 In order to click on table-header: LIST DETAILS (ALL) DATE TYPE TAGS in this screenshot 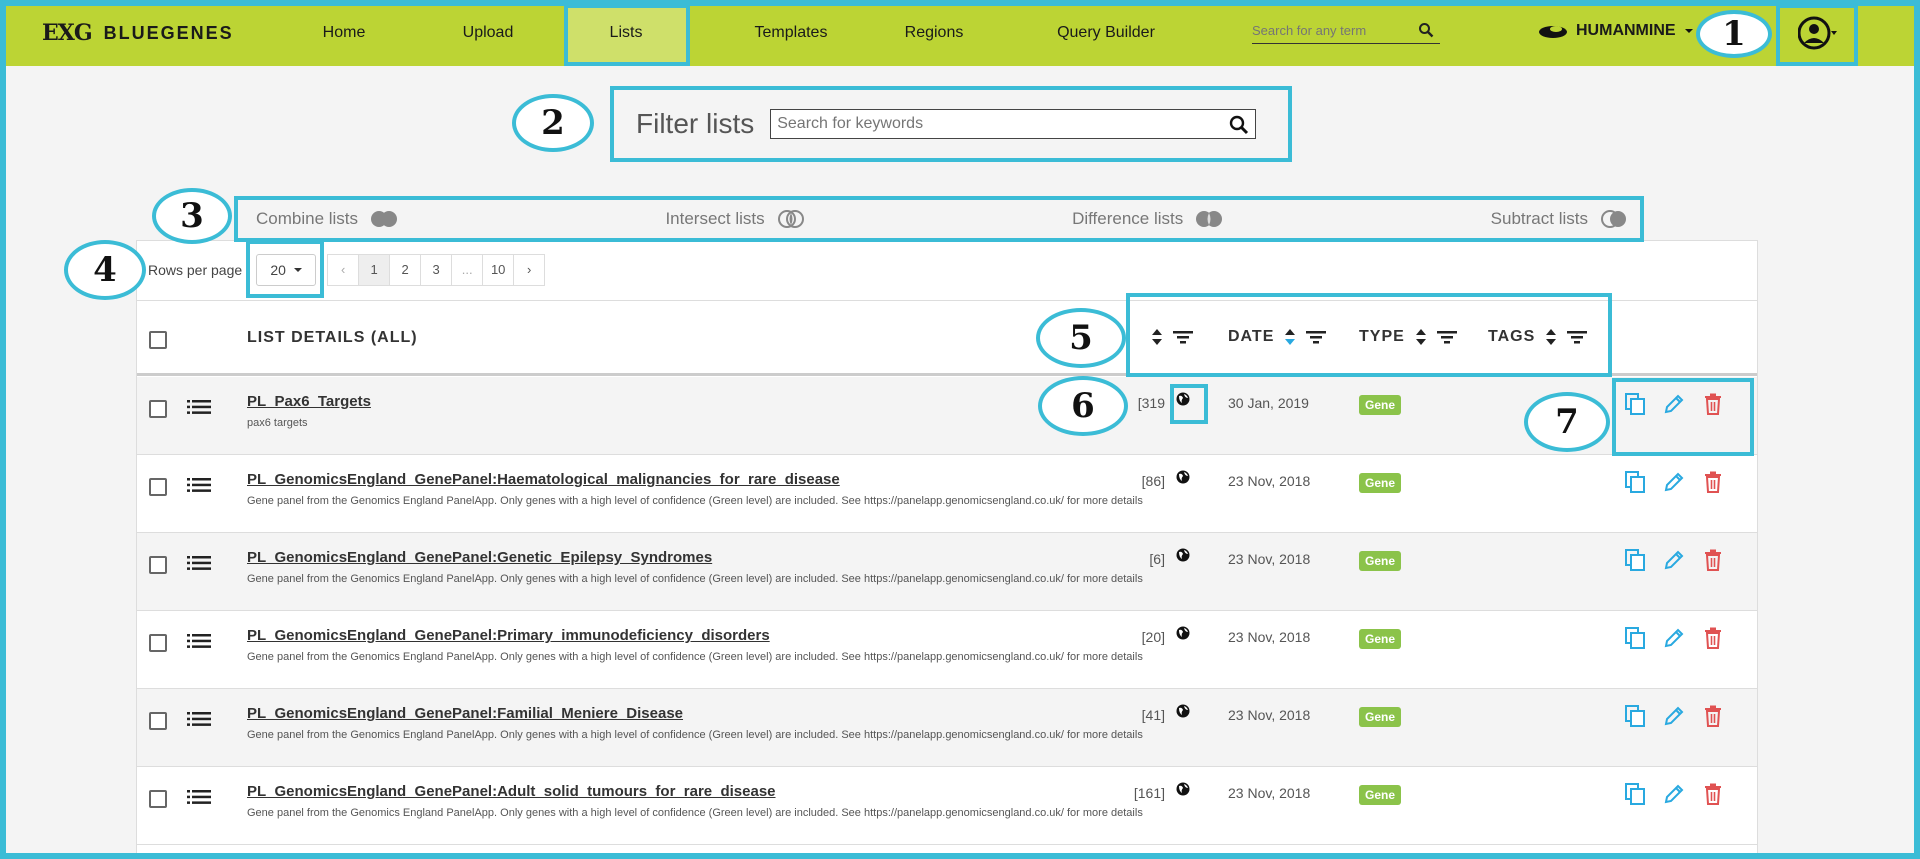, I will do `click(947, 338)`.